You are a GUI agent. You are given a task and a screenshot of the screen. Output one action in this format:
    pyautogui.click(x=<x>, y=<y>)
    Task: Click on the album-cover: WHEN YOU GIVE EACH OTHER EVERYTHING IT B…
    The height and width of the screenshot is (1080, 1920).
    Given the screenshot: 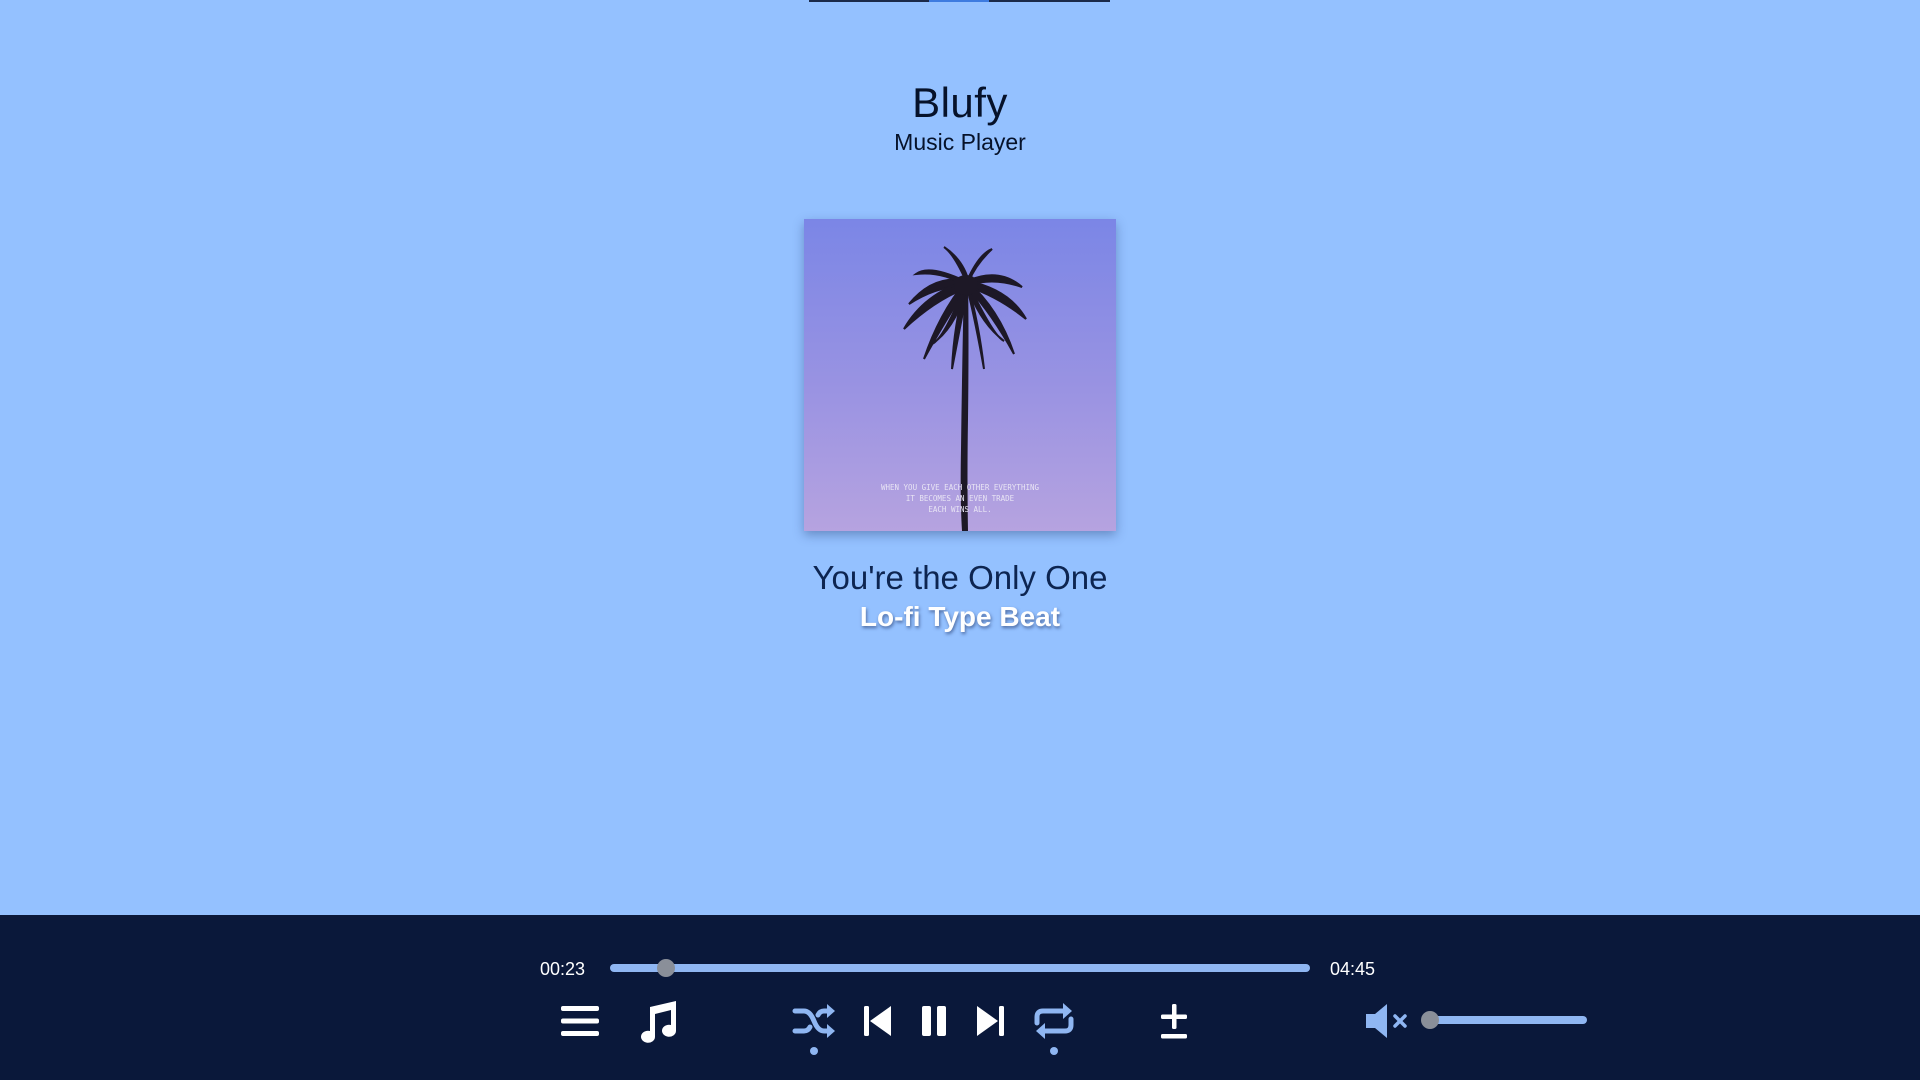 What is the action you would take?
    pyautogui.click(x=960, y=375)
    